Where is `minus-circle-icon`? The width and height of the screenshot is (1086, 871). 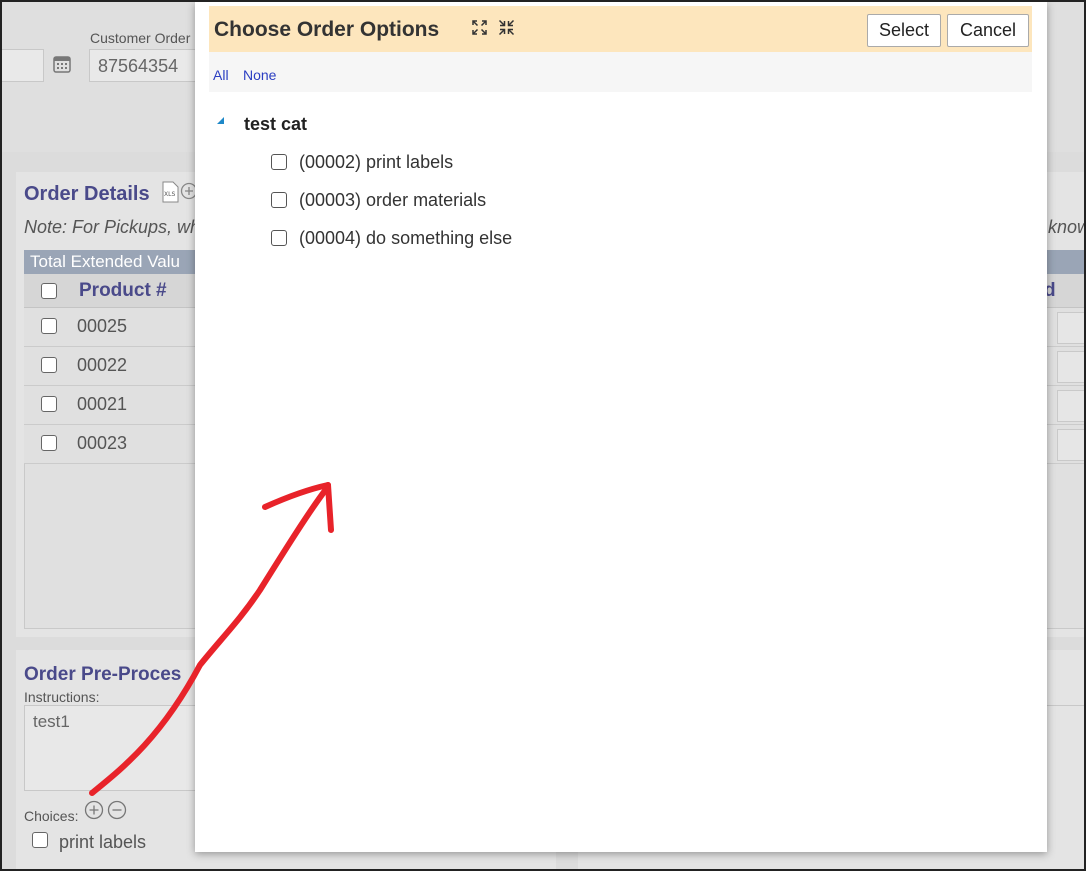 minus-circle-icon is located at coordinates (117, 810).